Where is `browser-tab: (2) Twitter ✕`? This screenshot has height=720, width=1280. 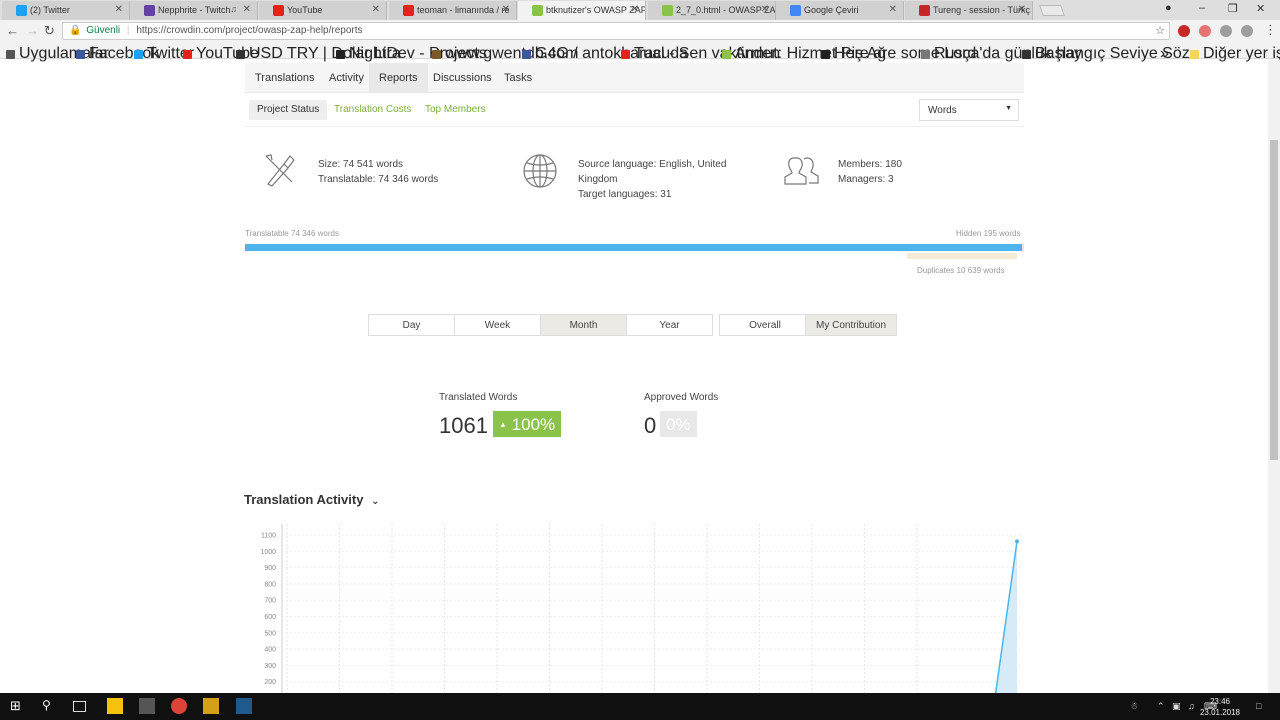
browser-tab: (2) Twitter ✕ is located at coordinates (66, 10).